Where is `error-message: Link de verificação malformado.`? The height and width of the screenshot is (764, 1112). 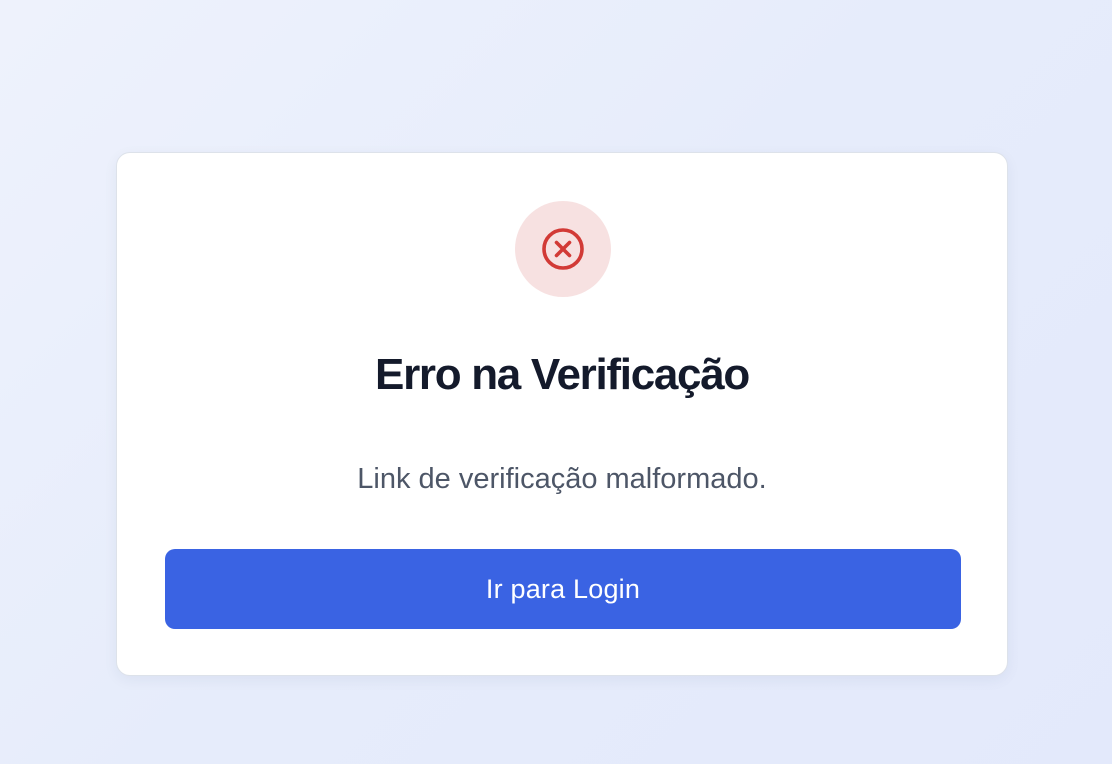
error-message: Link de verificação malformado. is located at coordinates (562, 479).